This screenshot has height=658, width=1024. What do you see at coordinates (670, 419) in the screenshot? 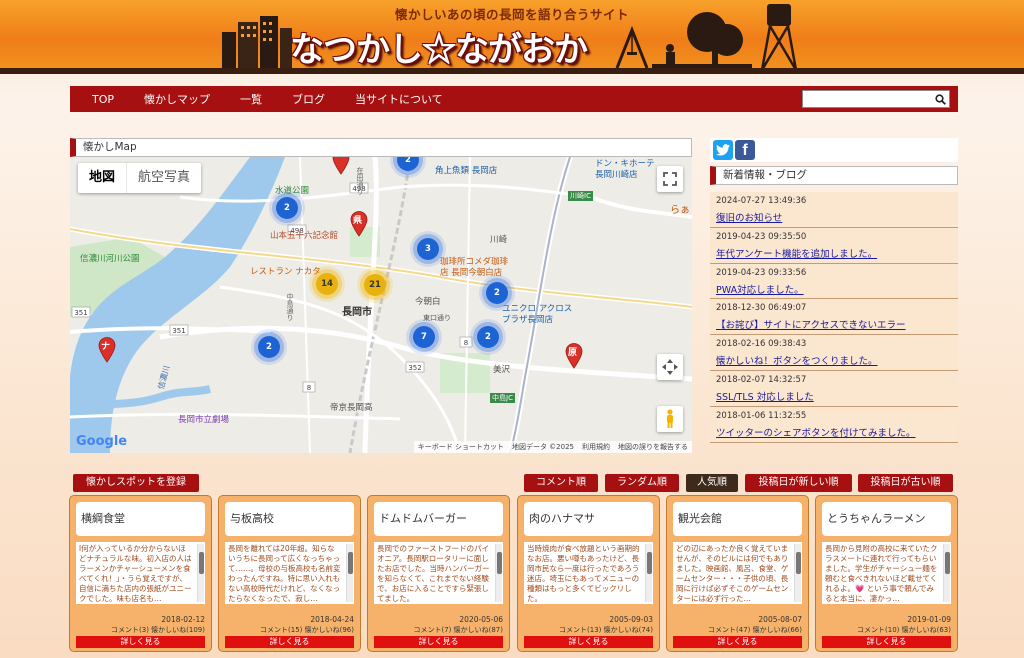
I see `pegman-icon` at bounding box center [670, 419].